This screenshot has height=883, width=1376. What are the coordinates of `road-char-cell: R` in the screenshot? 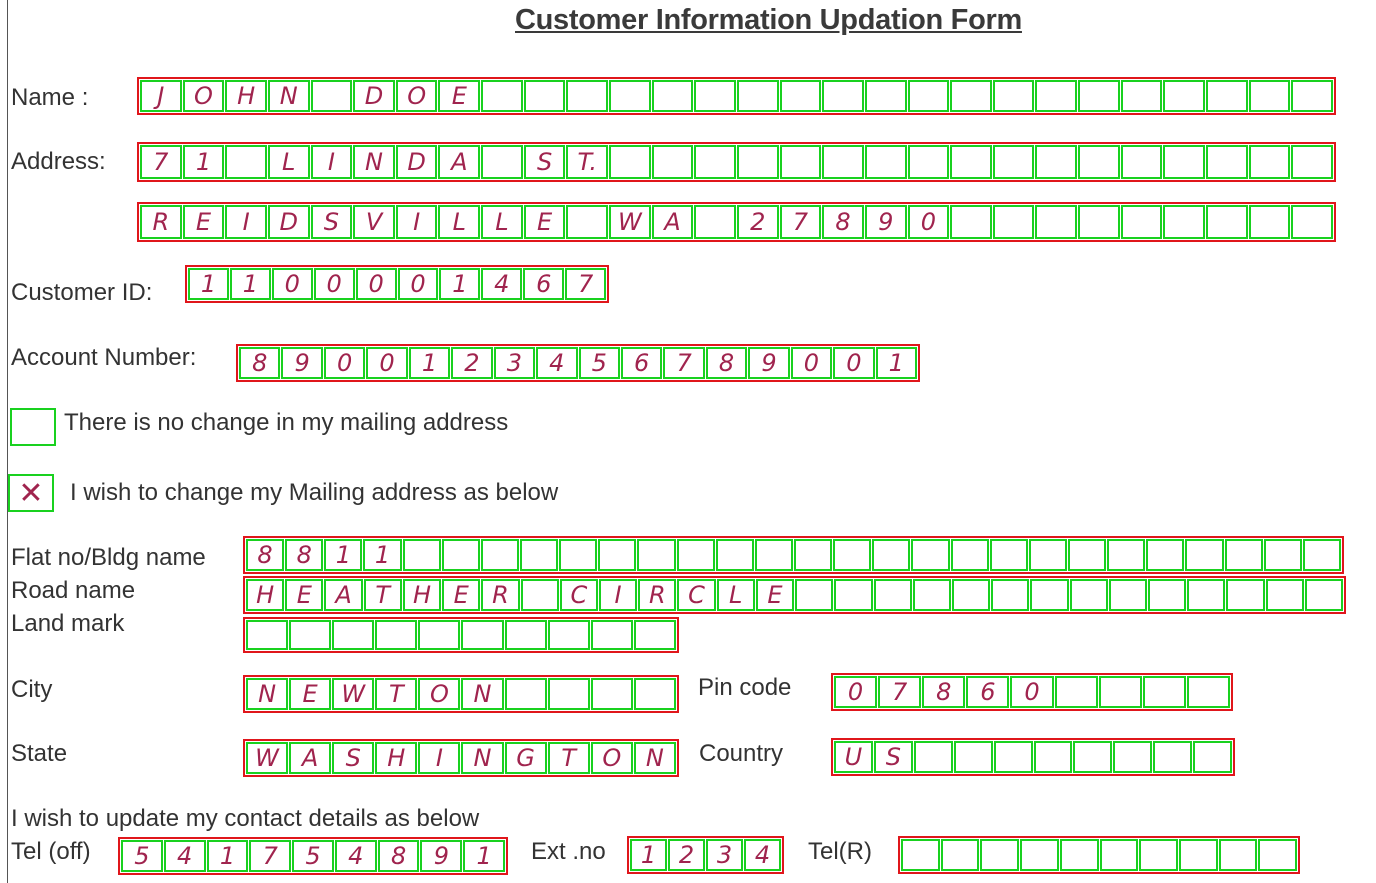 It's located at (500, 595).